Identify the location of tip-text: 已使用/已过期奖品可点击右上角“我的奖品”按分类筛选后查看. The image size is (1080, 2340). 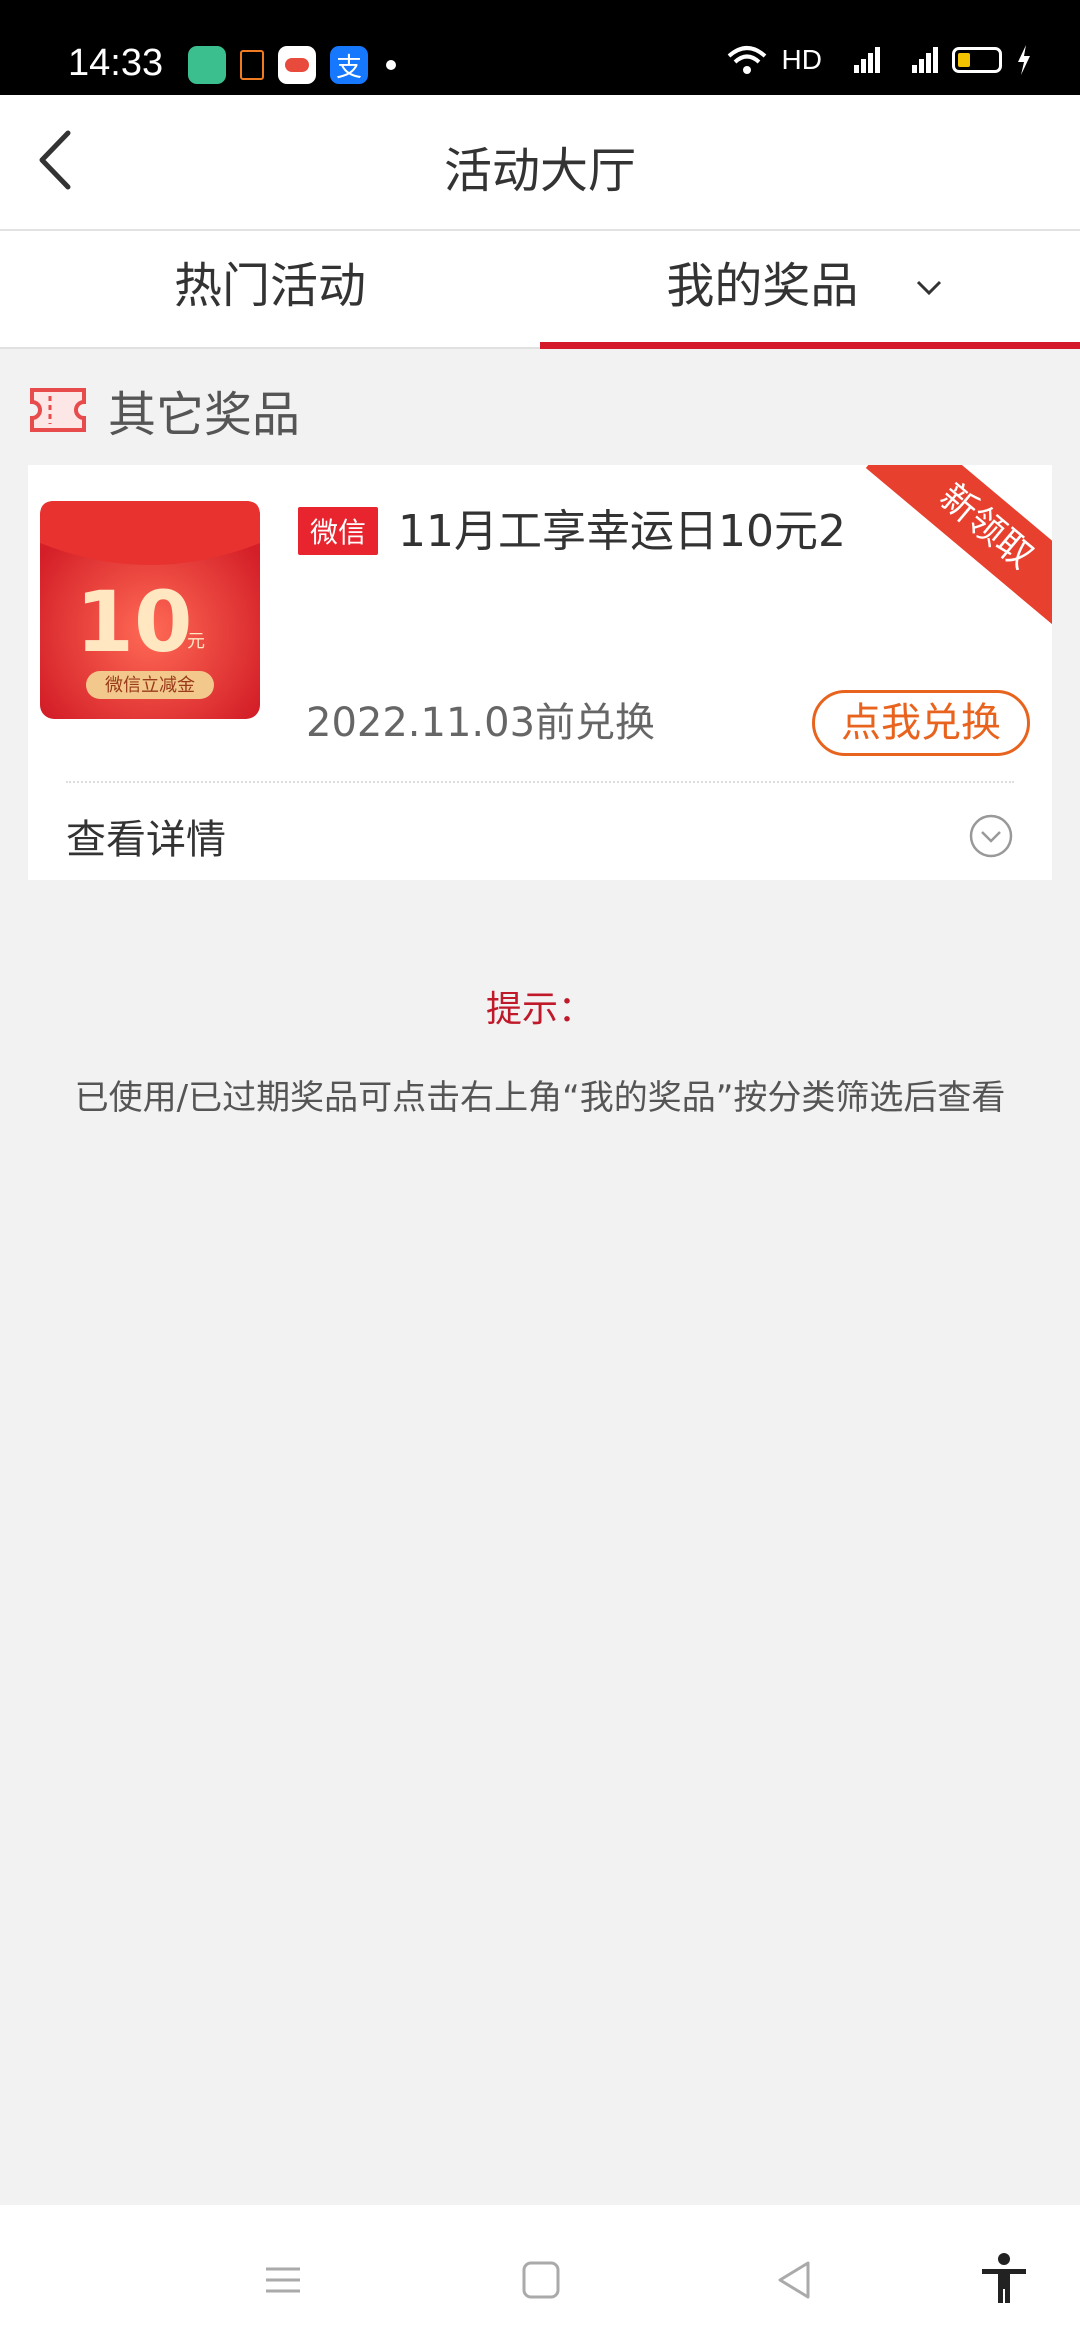
(540, 1098).